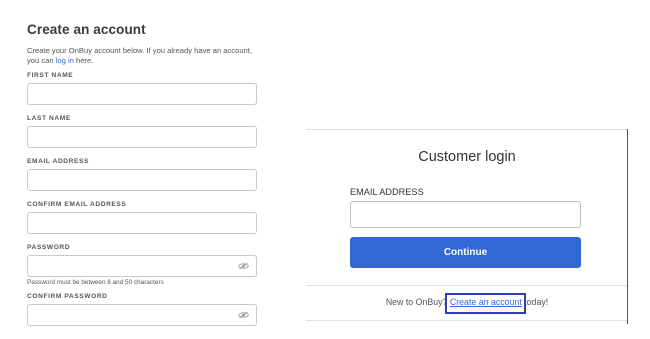  I want to click on password-field-box, so click(142, 266).